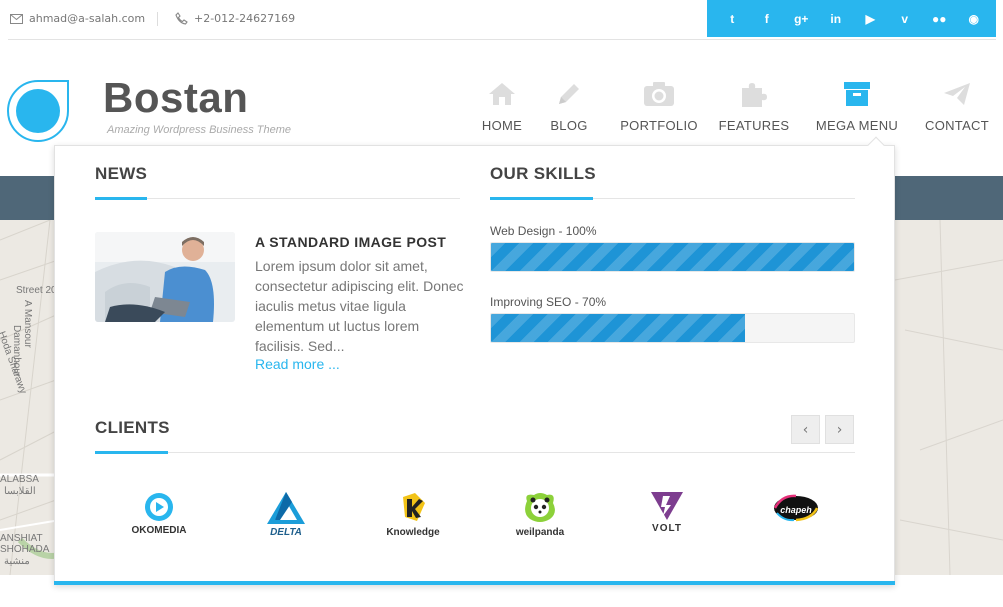 The height and width of the screenshot is (607, 1003). Describe the element at coordinates (939, 18) in the screenshot. I see `flickr-icon: ●●` at that location.